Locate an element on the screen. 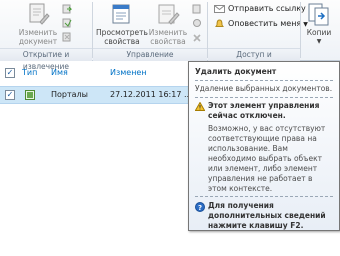 This screenshot has height=256, width=340. copies-label: Копии is located at coordinates (319, 32).